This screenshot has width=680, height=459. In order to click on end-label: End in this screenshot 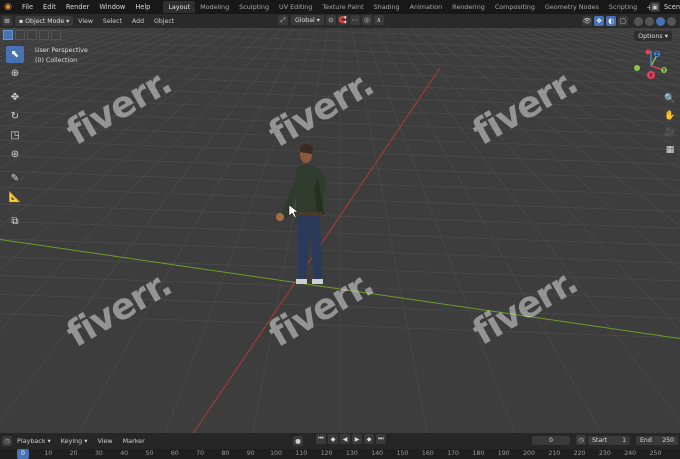, I will do `click(646, 440)`.